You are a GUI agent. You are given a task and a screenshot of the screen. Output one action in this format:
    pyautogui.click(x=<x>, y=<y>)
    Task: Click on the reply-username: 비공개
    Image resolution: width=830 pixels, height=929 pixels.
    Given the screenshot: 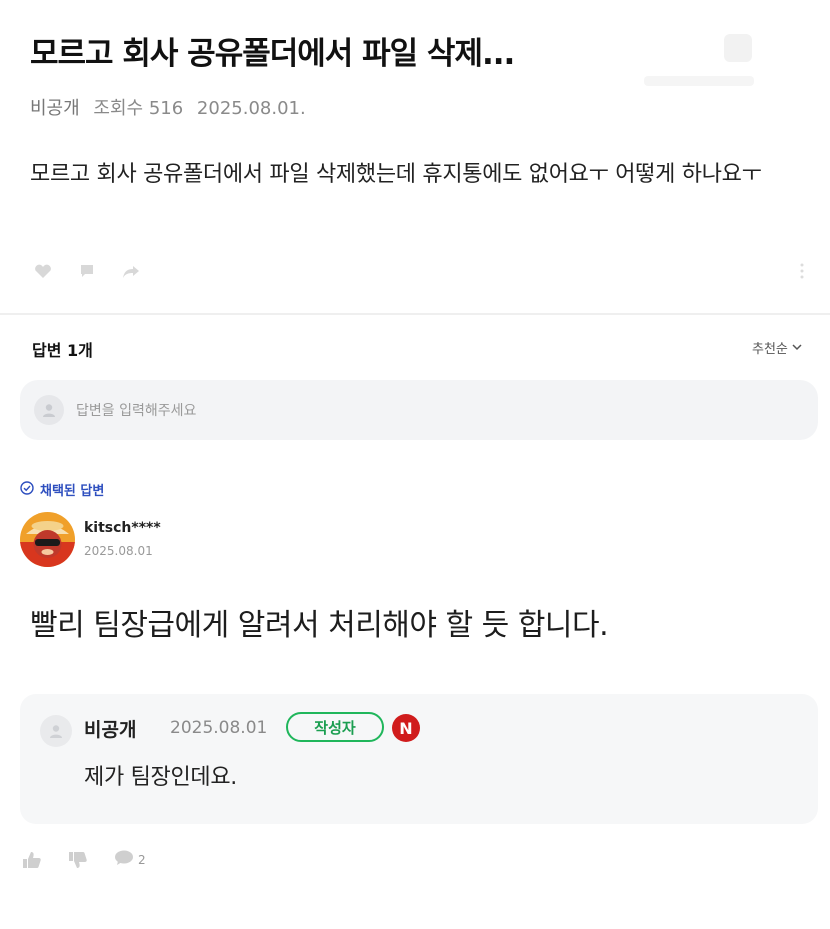 What is the action you would take?
    pyautogui.click(x=110, y=730)
    